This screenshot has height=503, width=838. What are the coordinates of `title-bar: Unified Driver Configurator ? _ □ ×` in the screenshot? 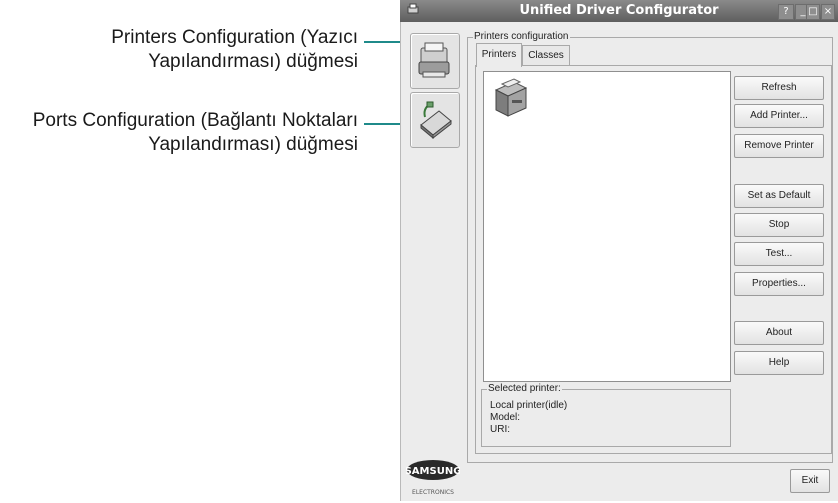 It's located at (619, 11).